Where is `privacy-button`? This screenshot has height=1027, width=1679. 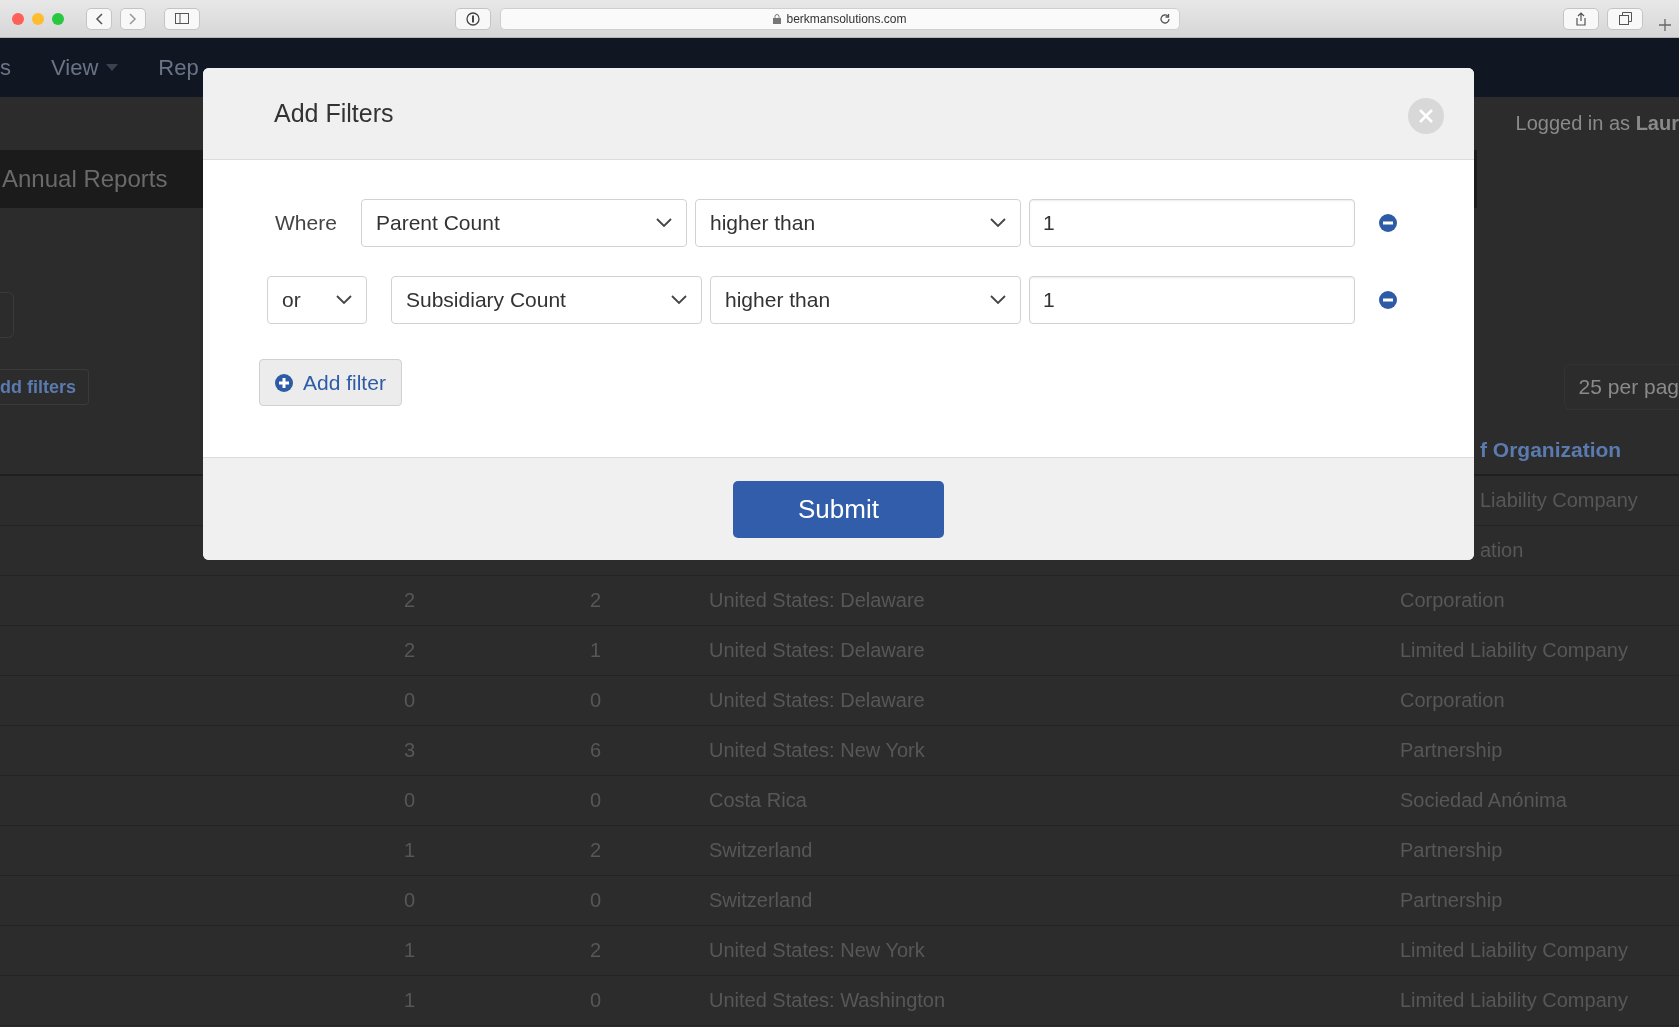 privacy-button is located at coordinates (473, 18).